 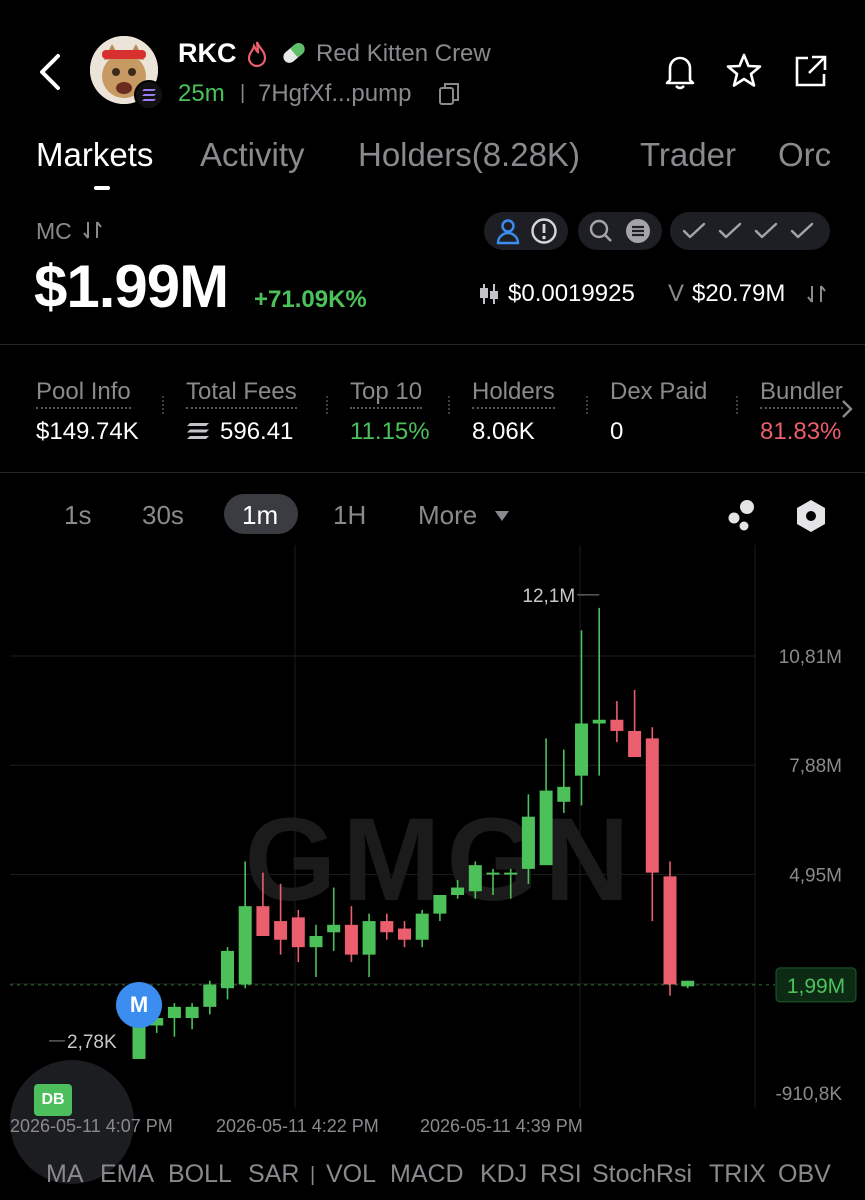 I want to click on indicator-ma: MA, so click(x=65, y=1174).